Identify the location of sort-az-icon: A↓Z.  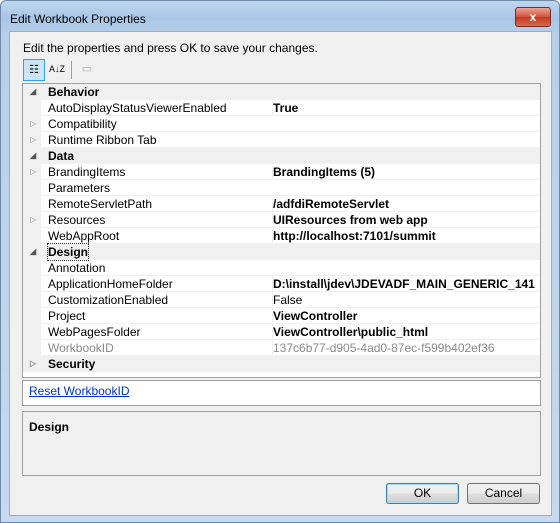
(56, 69).